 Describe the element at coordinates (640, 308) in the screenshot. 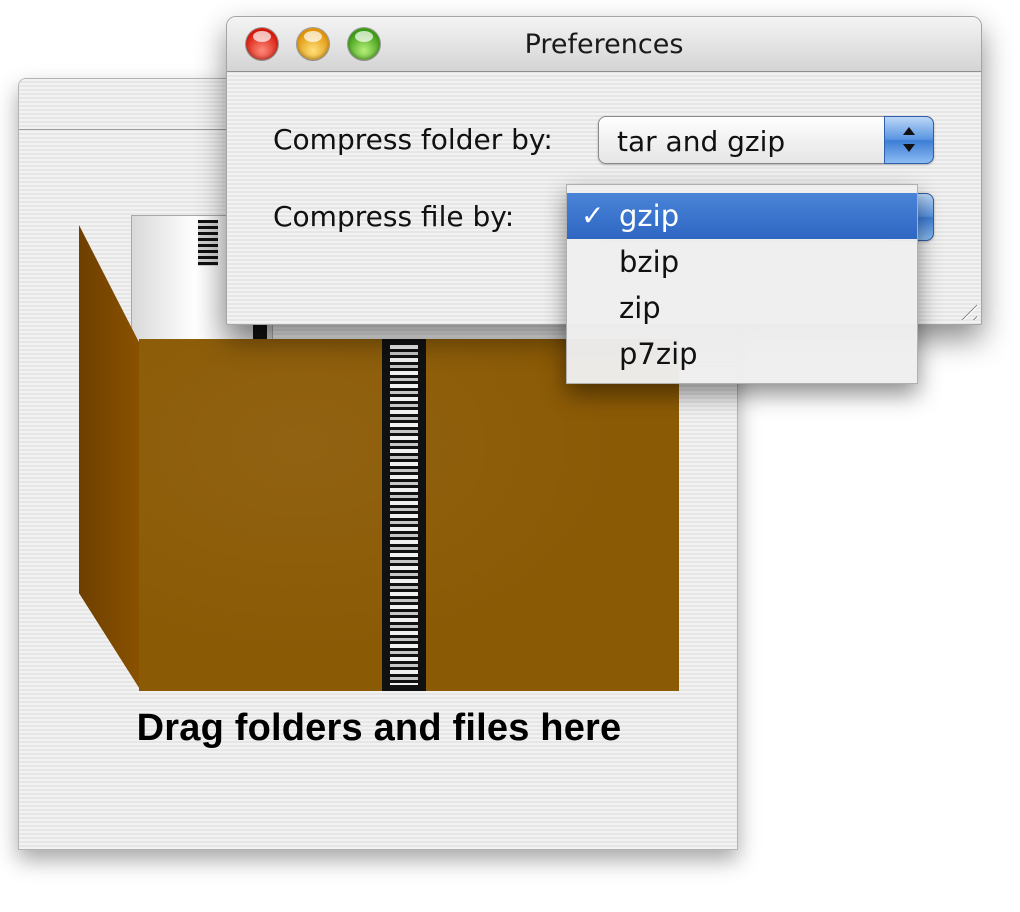

I see `menu-item-label: zip` at that location.